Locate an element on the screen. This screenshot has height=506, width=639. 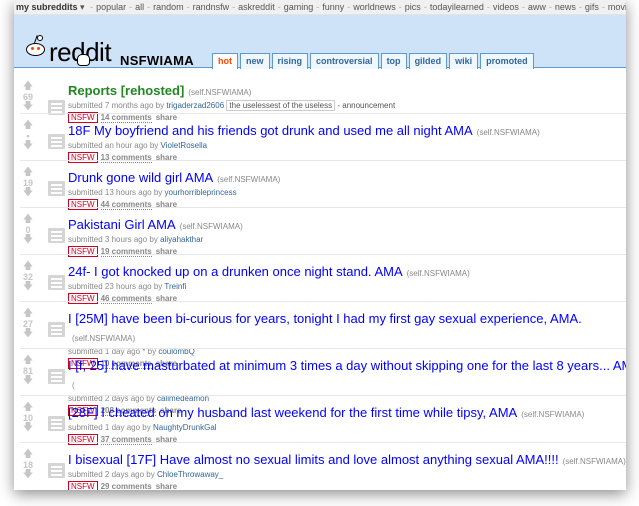
subreddit-link-popular: popular is located at coordinates (111, 7).